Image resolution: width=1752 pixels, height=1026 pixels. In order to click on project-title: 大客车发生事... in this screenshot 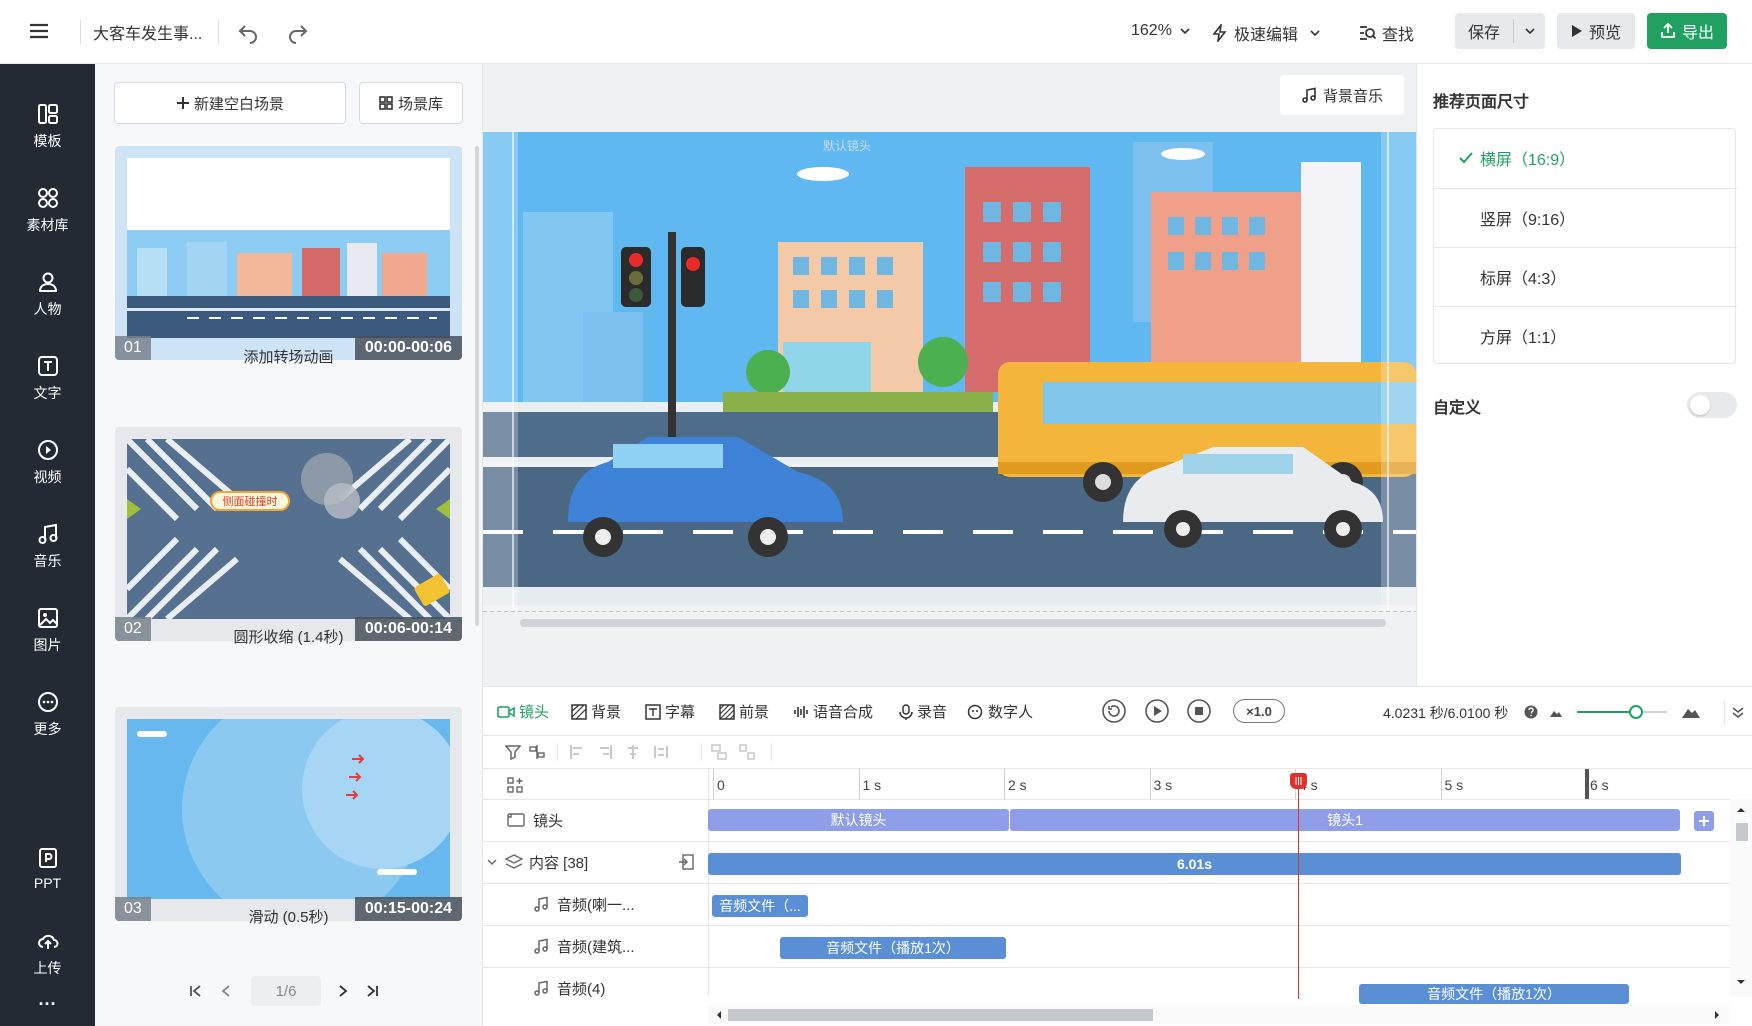, I will do `click(147, 32)`.